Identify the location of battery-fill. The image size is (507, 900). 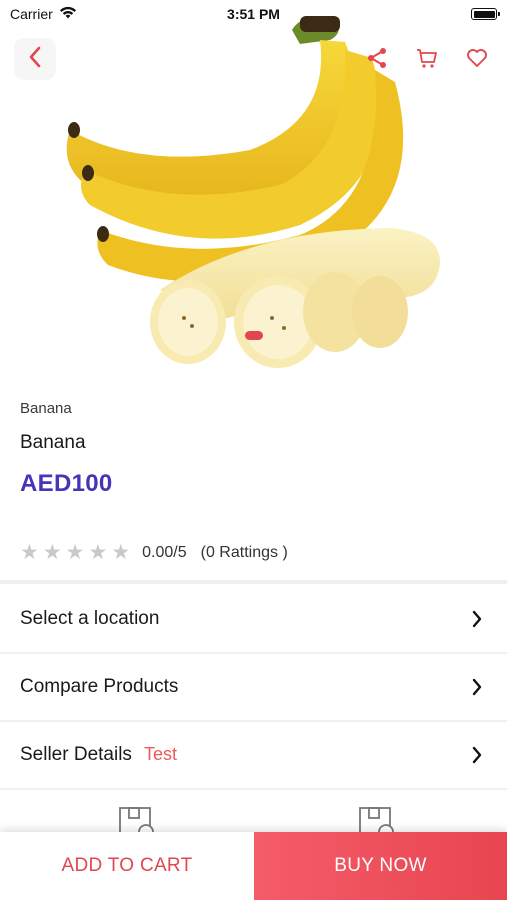
(484, 14).